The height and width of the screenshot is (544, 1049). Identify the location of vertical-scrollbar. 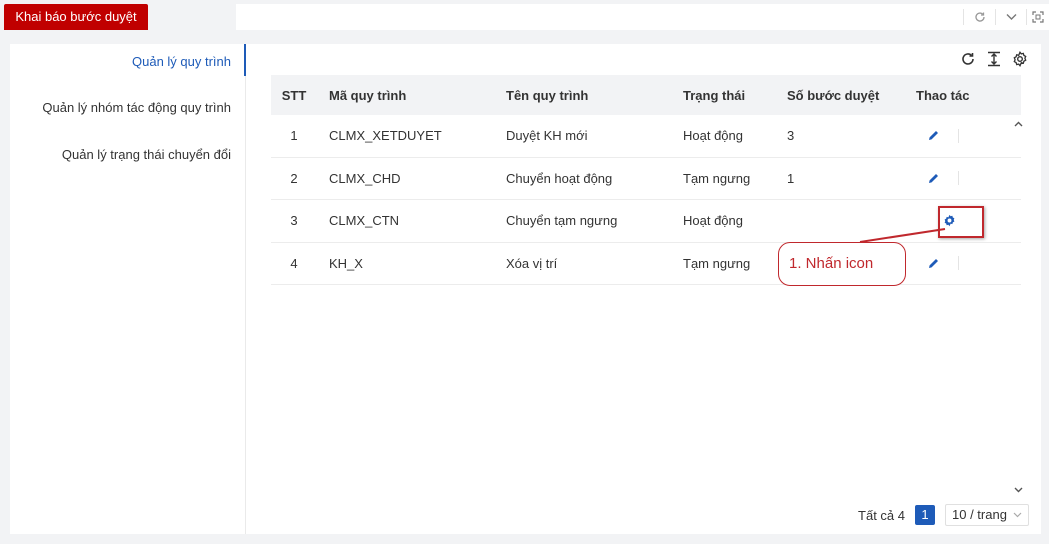
(1018, 285).